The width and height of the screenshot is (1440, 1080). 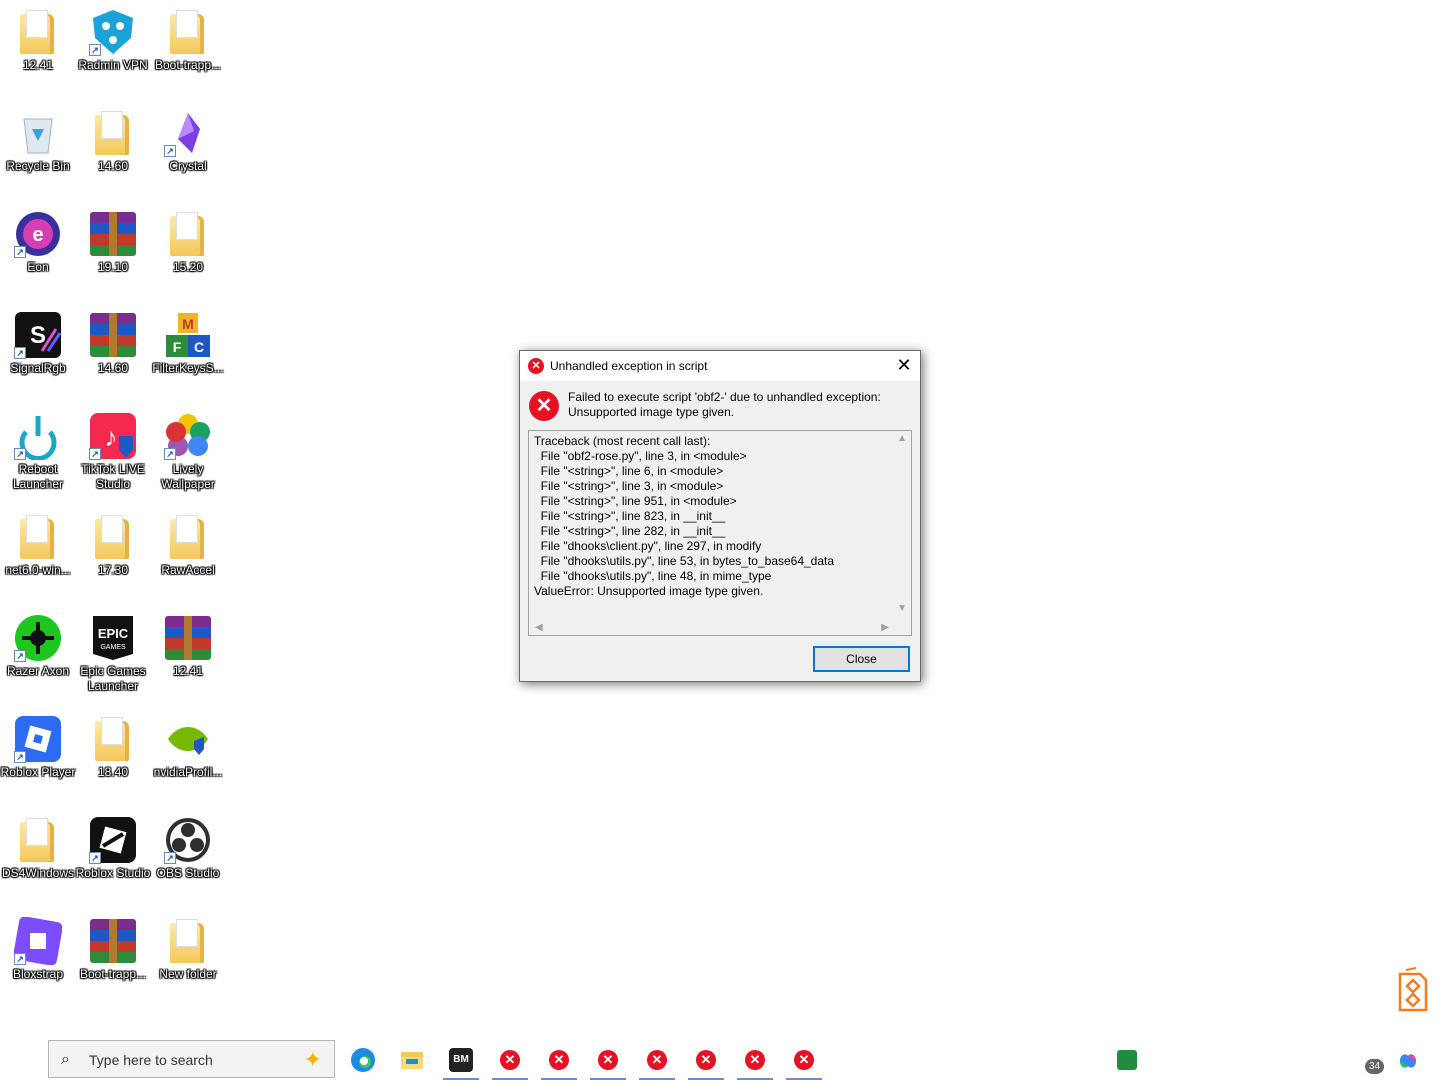 What do you see at coordinates (113, 476) in the screenshot?
I see `desktop-icon-label: TikTok LIVE Studio` at bounding box center [113, 476].